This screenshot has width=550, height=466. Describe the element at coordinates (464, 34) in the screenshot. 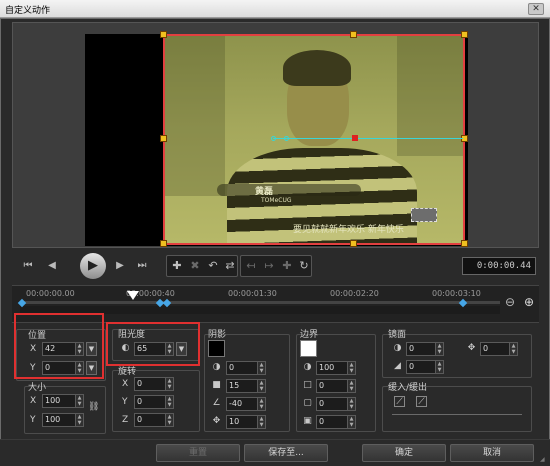

I see `resize-handle-top-right` at that location.